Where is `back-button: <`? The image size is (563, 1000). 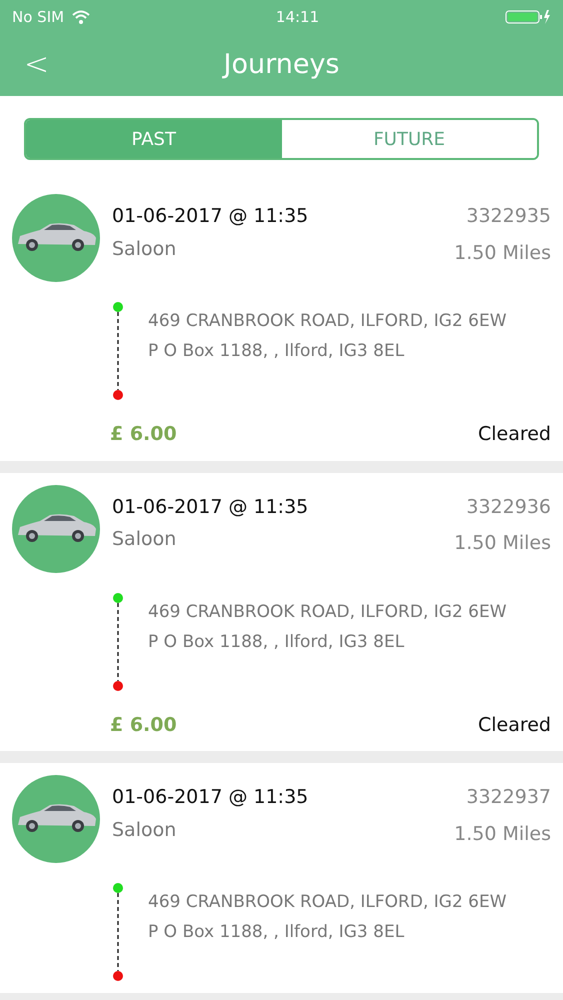 back-button: < is located at coordinates (37, 65).